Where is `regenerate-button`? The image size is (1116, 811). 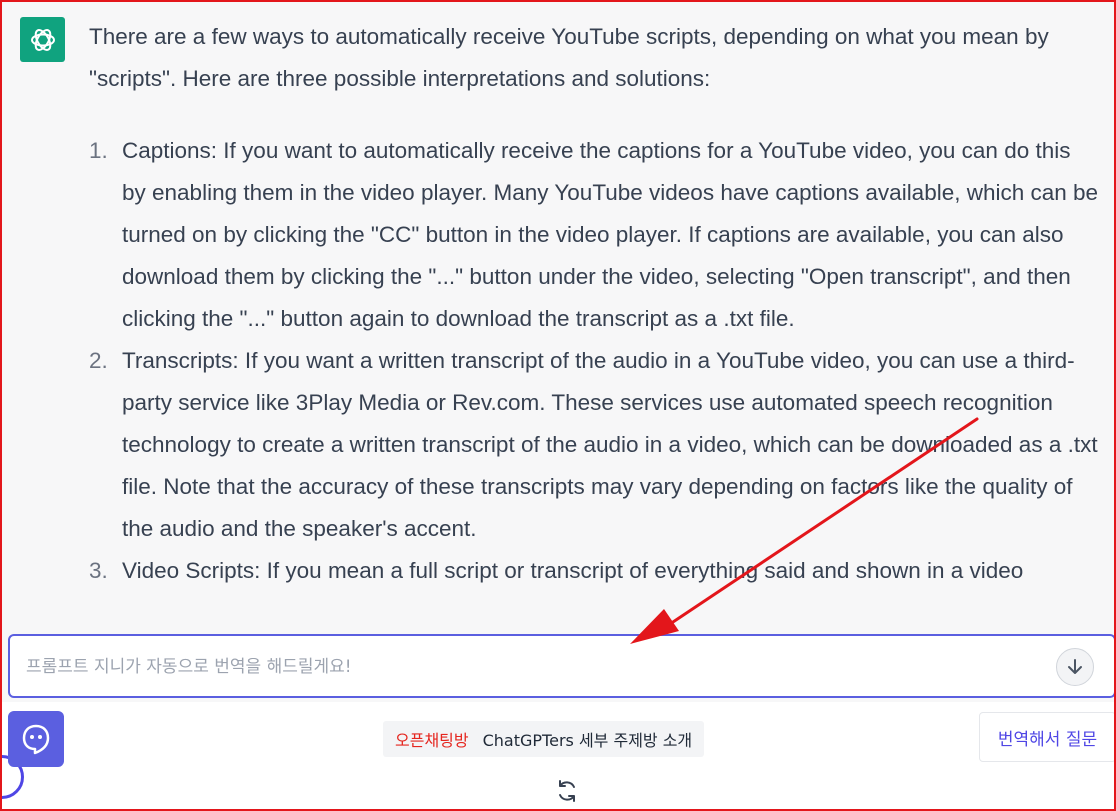 regenerate-button is located at coordinates (567, 791).